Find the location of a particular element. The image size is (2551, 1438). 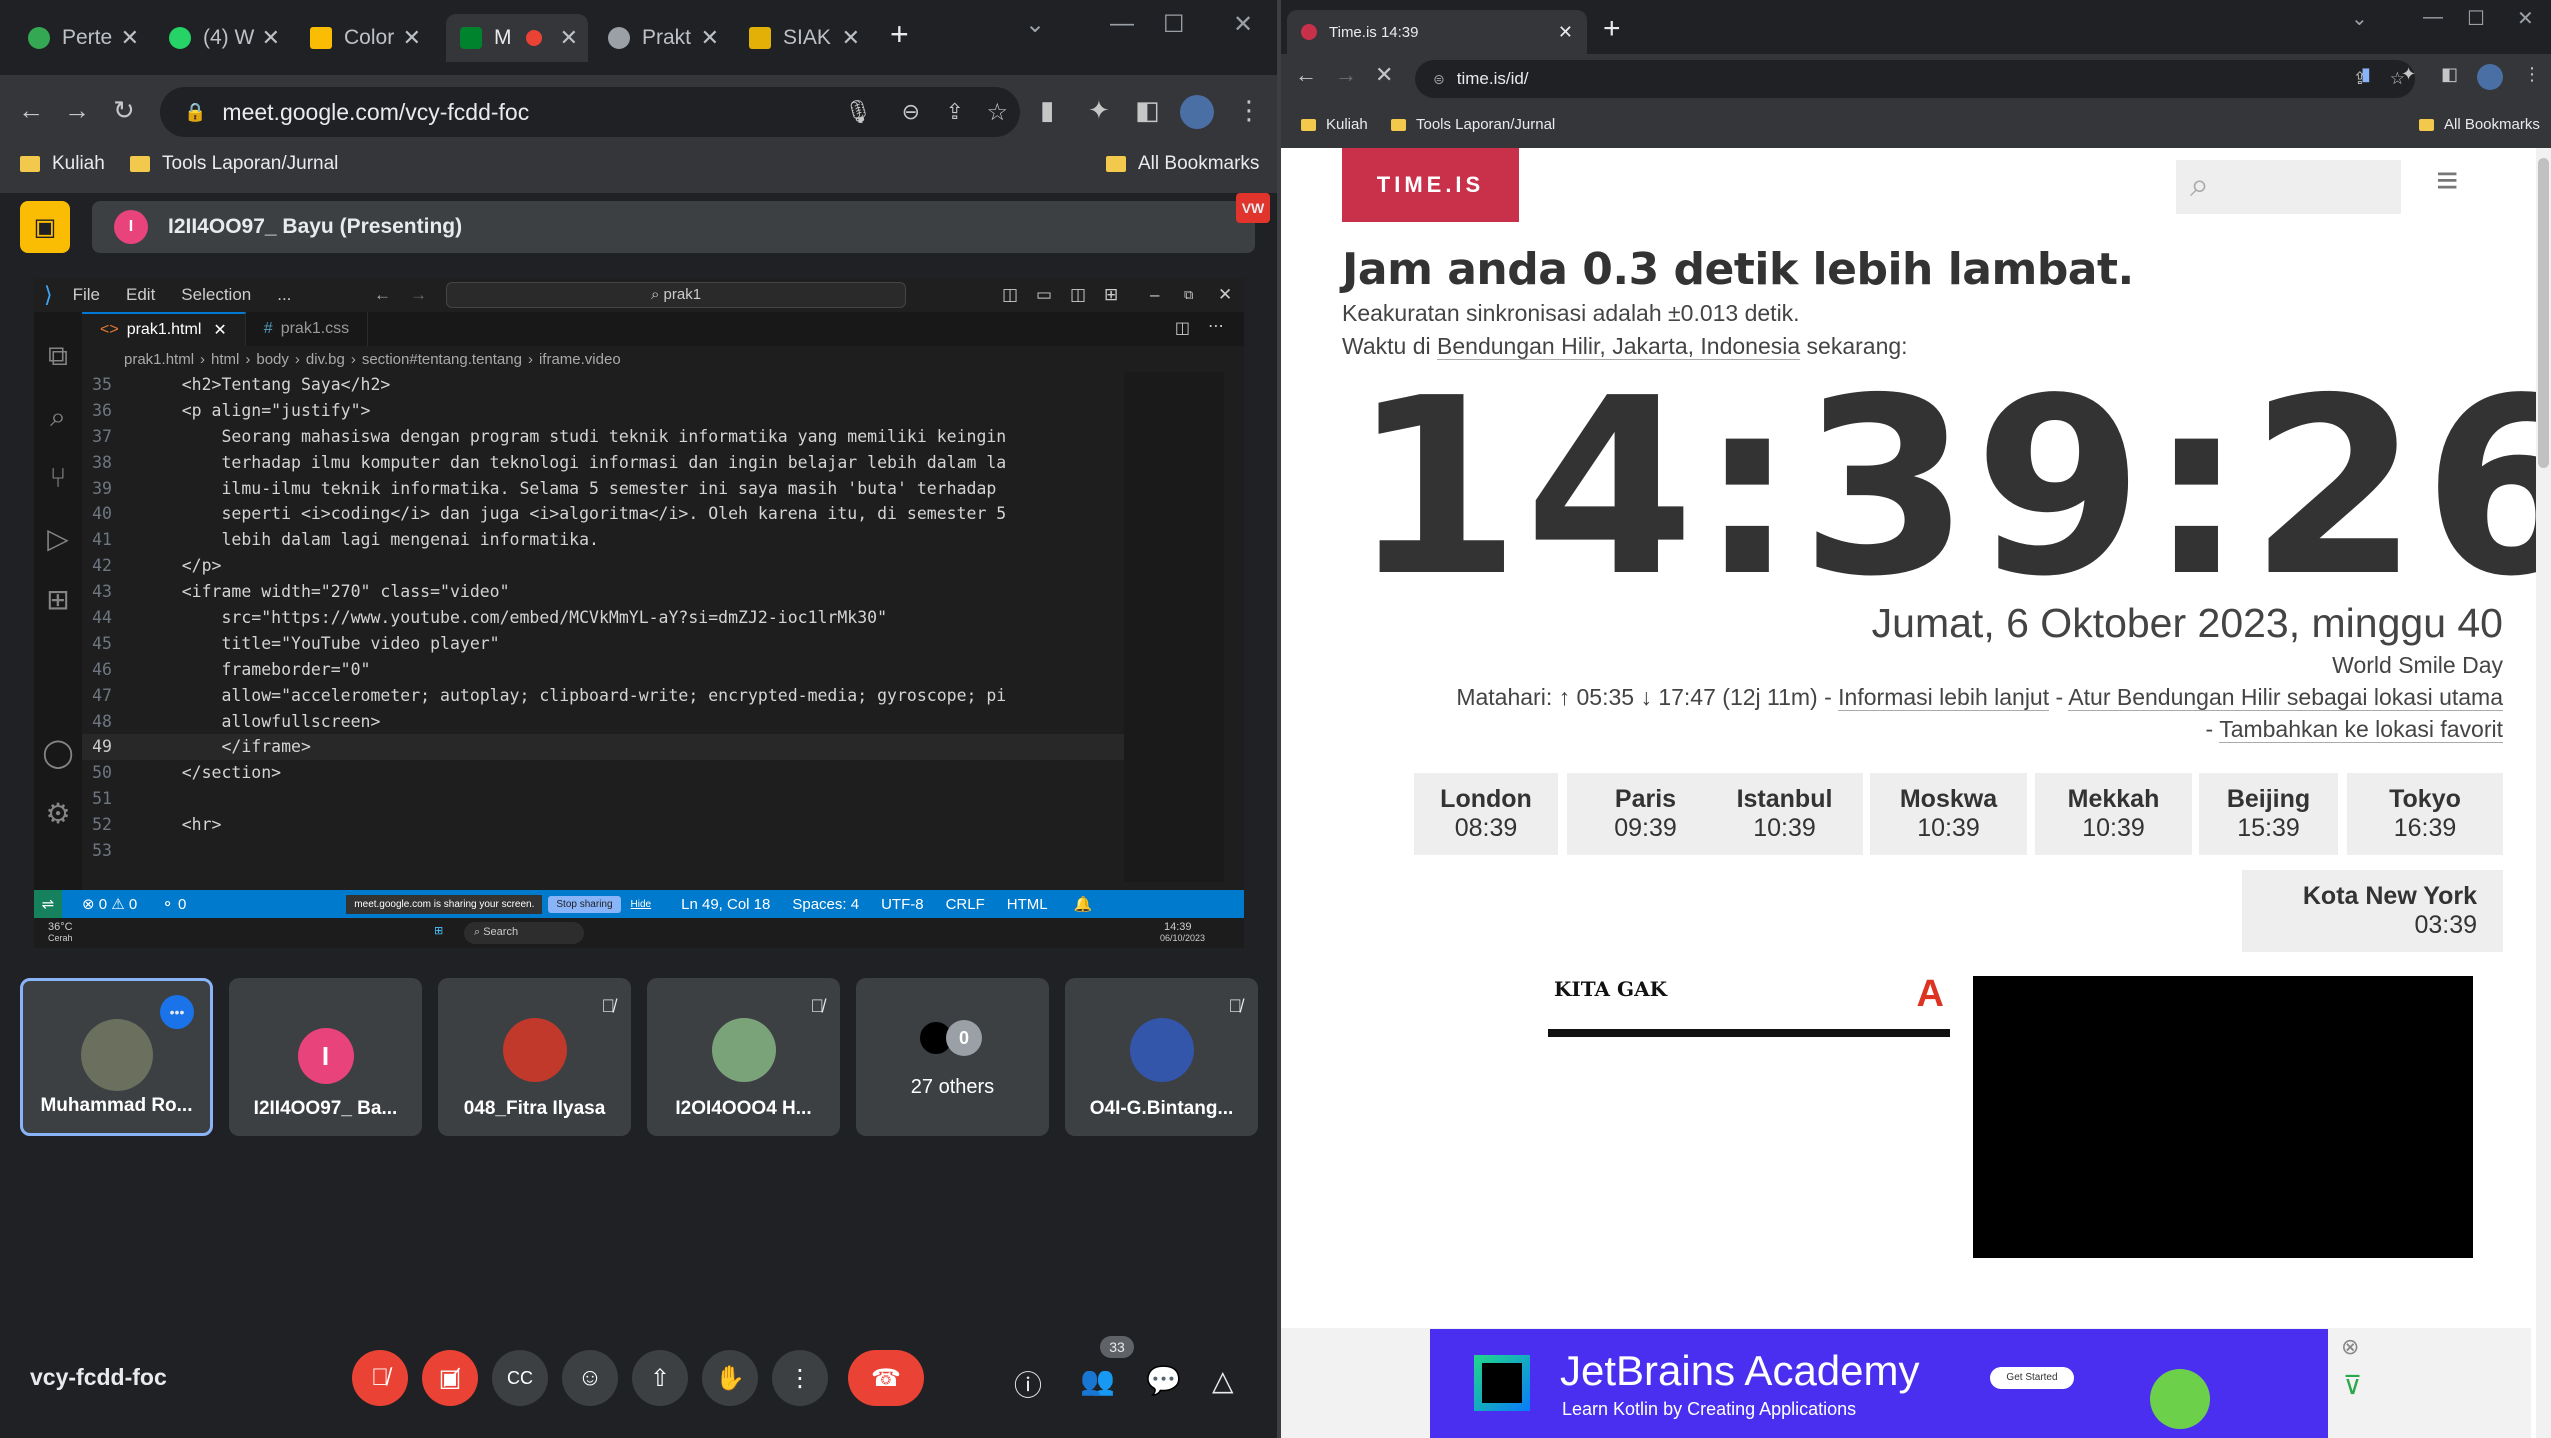

code-line: 53 is located at coordinates (607, 851).